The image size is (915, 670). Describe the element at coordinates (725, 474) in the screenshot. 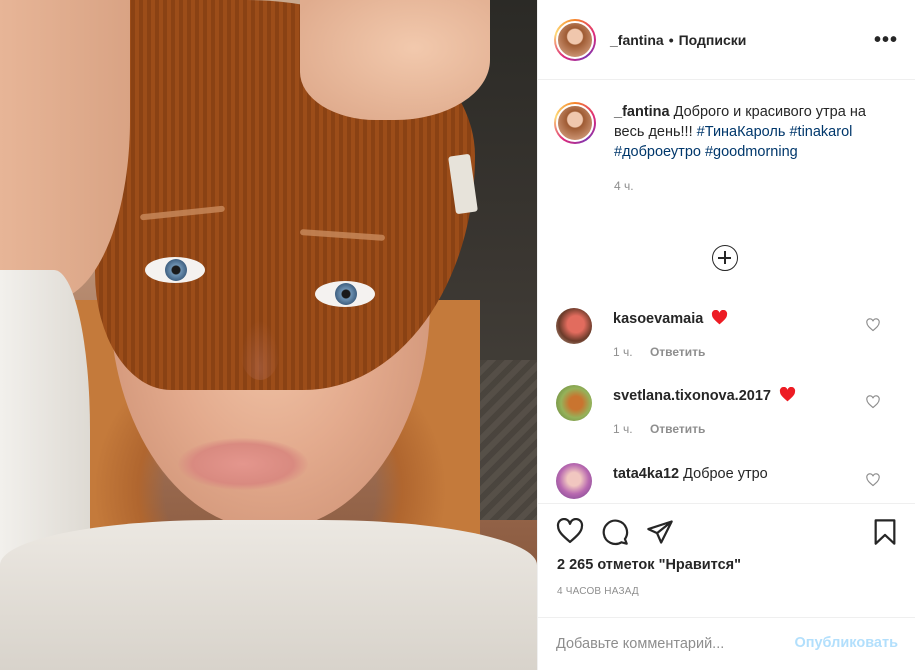

I see `comment-message: Доброе утро` at that location.